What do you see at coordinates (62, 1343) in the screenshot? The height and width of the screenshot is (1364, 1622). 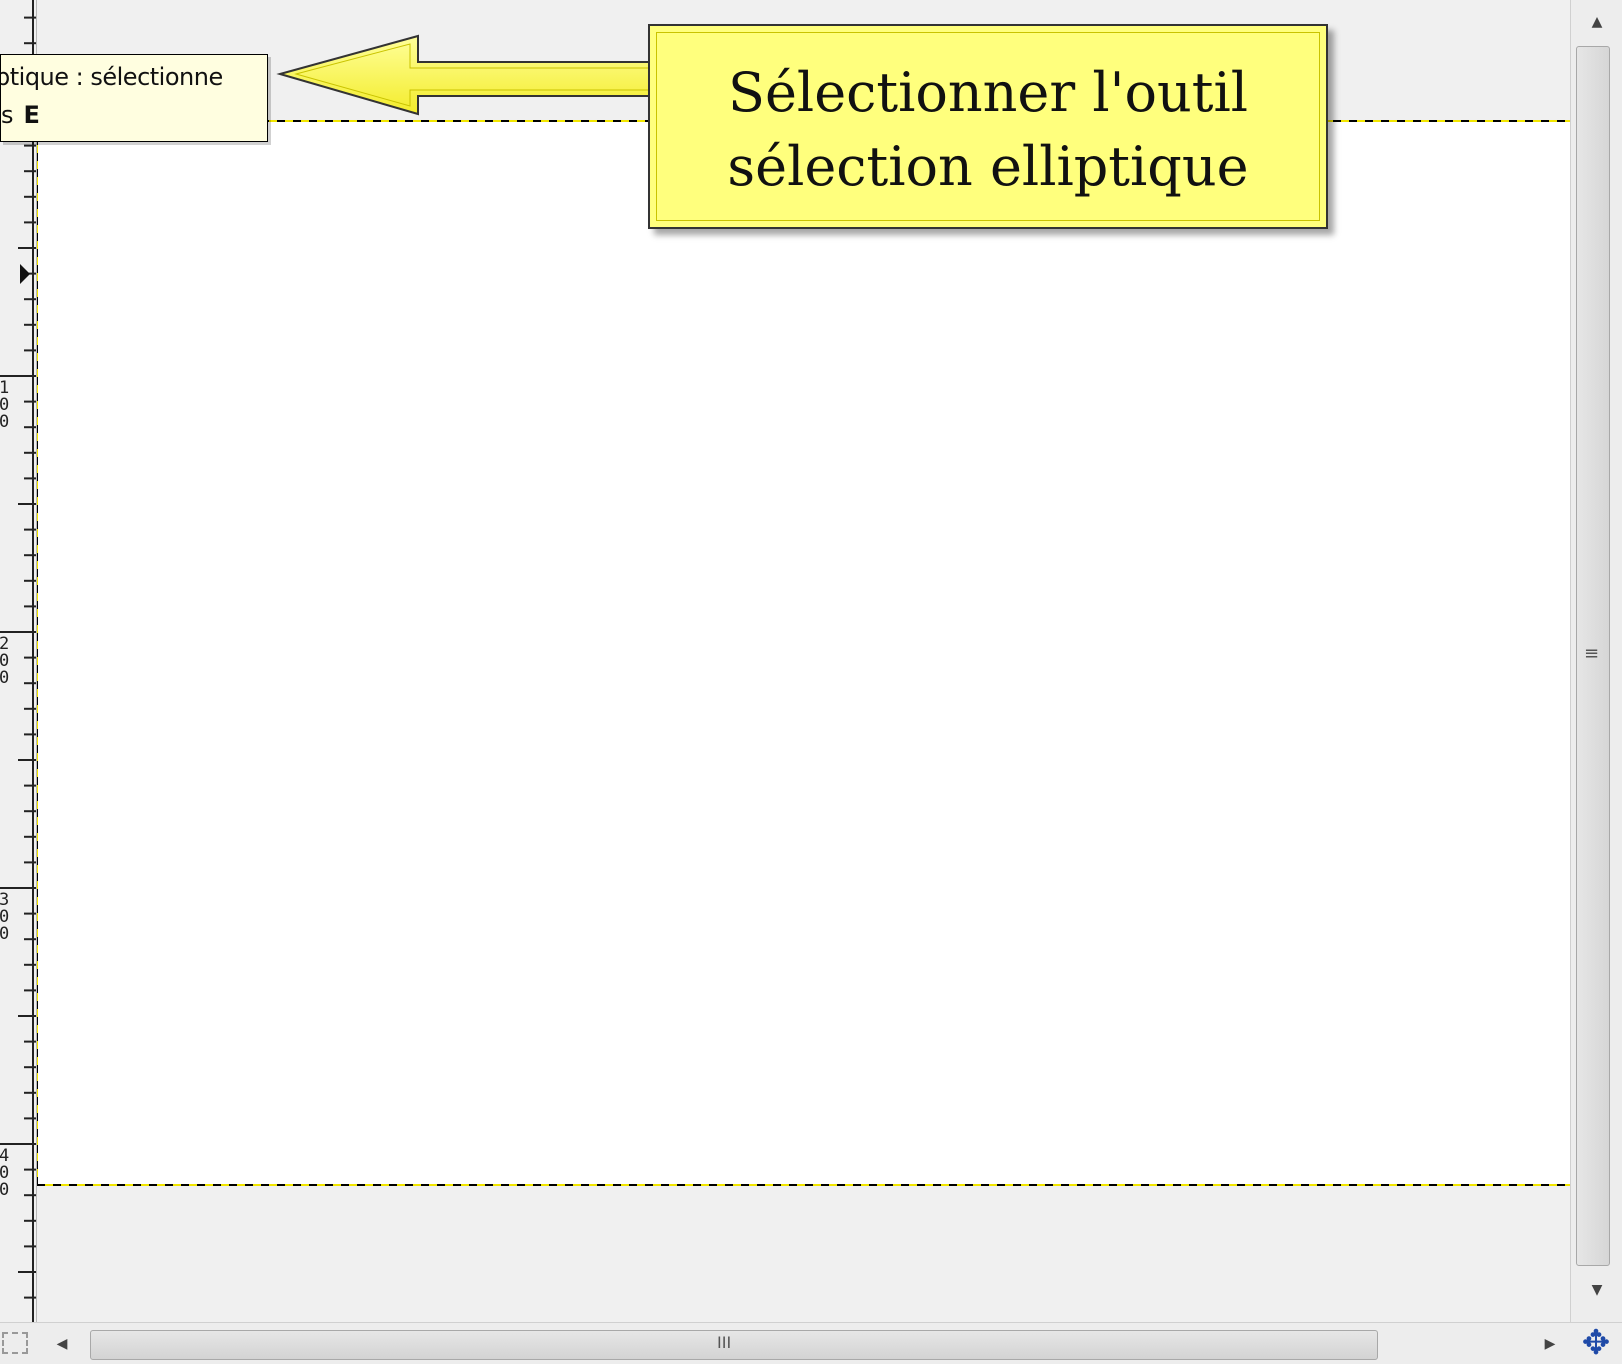 I see `scroll-left-button: ◀` at bounding box center [62, 1343].